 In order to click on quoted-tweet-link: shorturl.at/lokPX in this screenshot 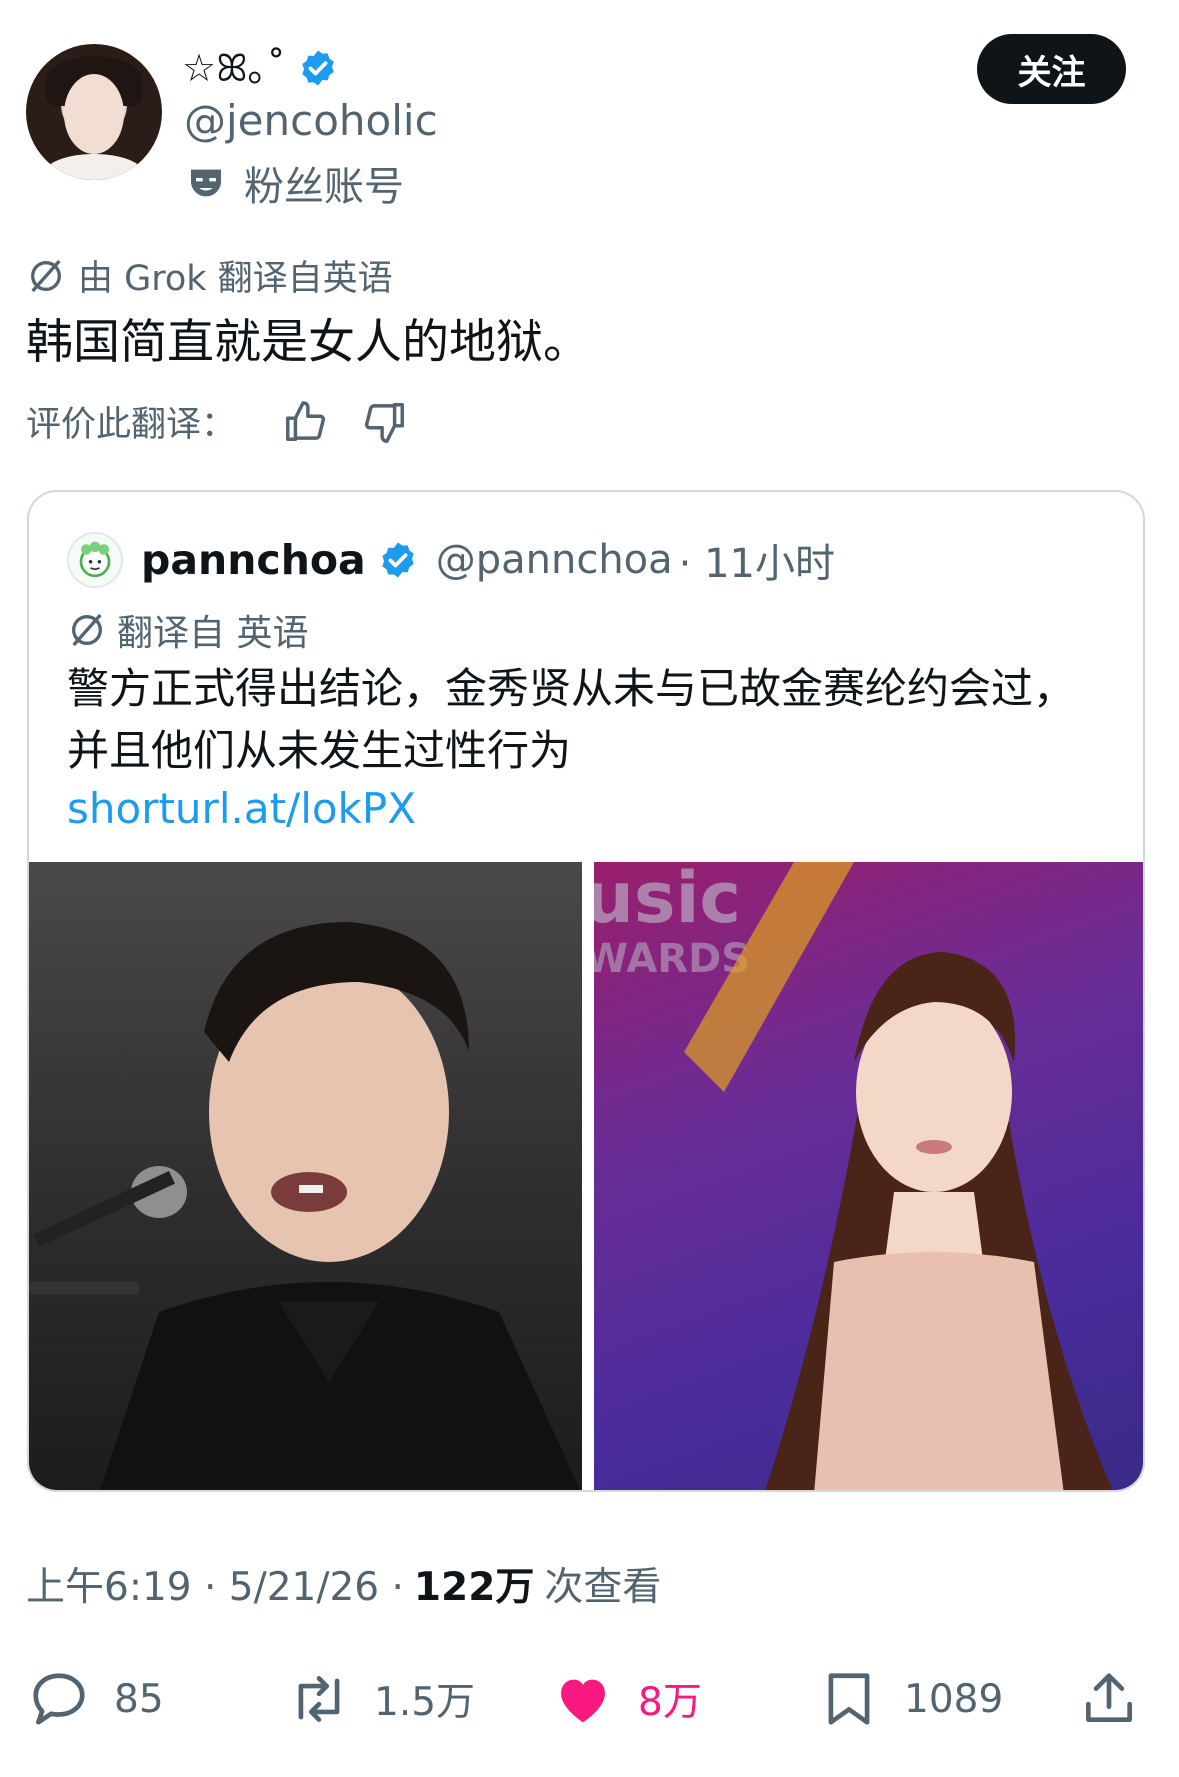, I will do `click(241, 808)`.